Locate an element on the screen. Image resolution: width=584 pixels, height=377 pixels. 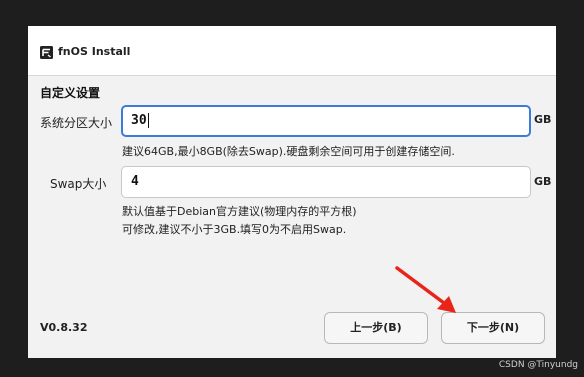
next-button: 下一步(N) is located at coordinates (493, 328).